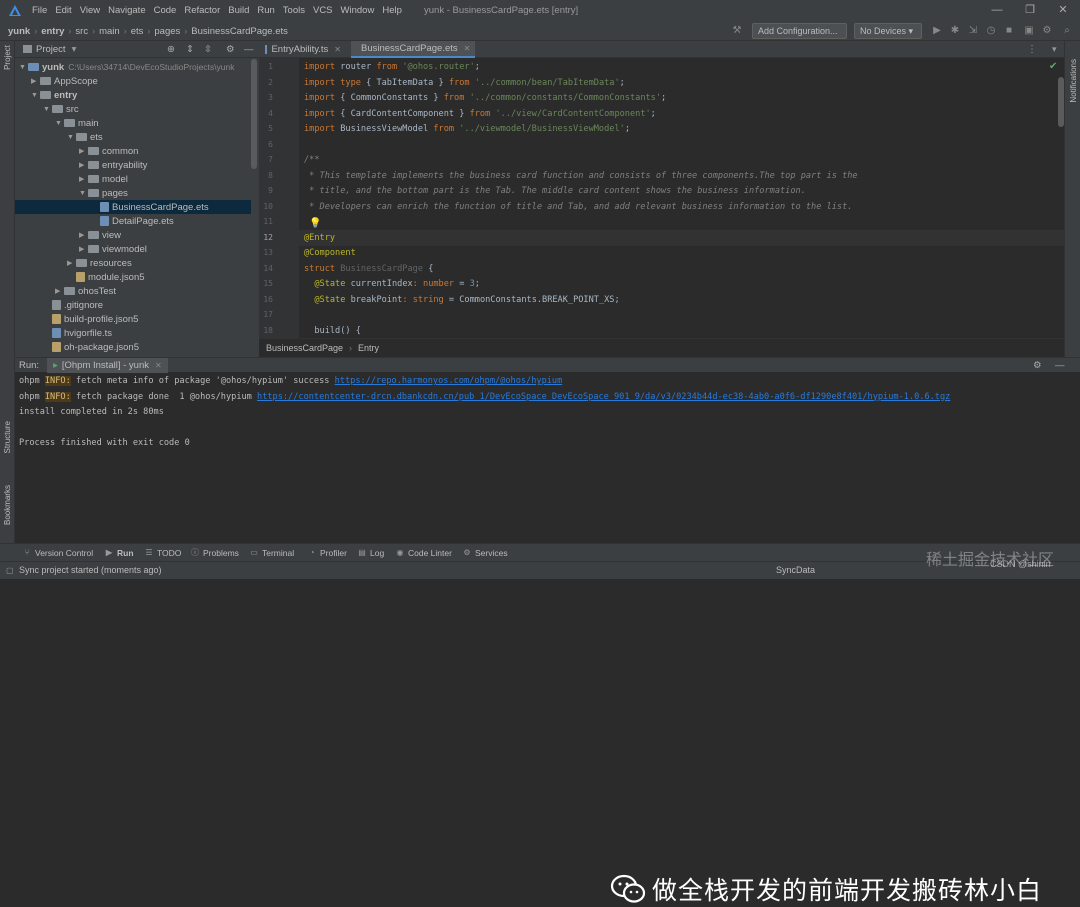  Describe the element at coordinates (1073, 81) in the screenshot. I see `notifications-tool-tab: Notifications` at that location.